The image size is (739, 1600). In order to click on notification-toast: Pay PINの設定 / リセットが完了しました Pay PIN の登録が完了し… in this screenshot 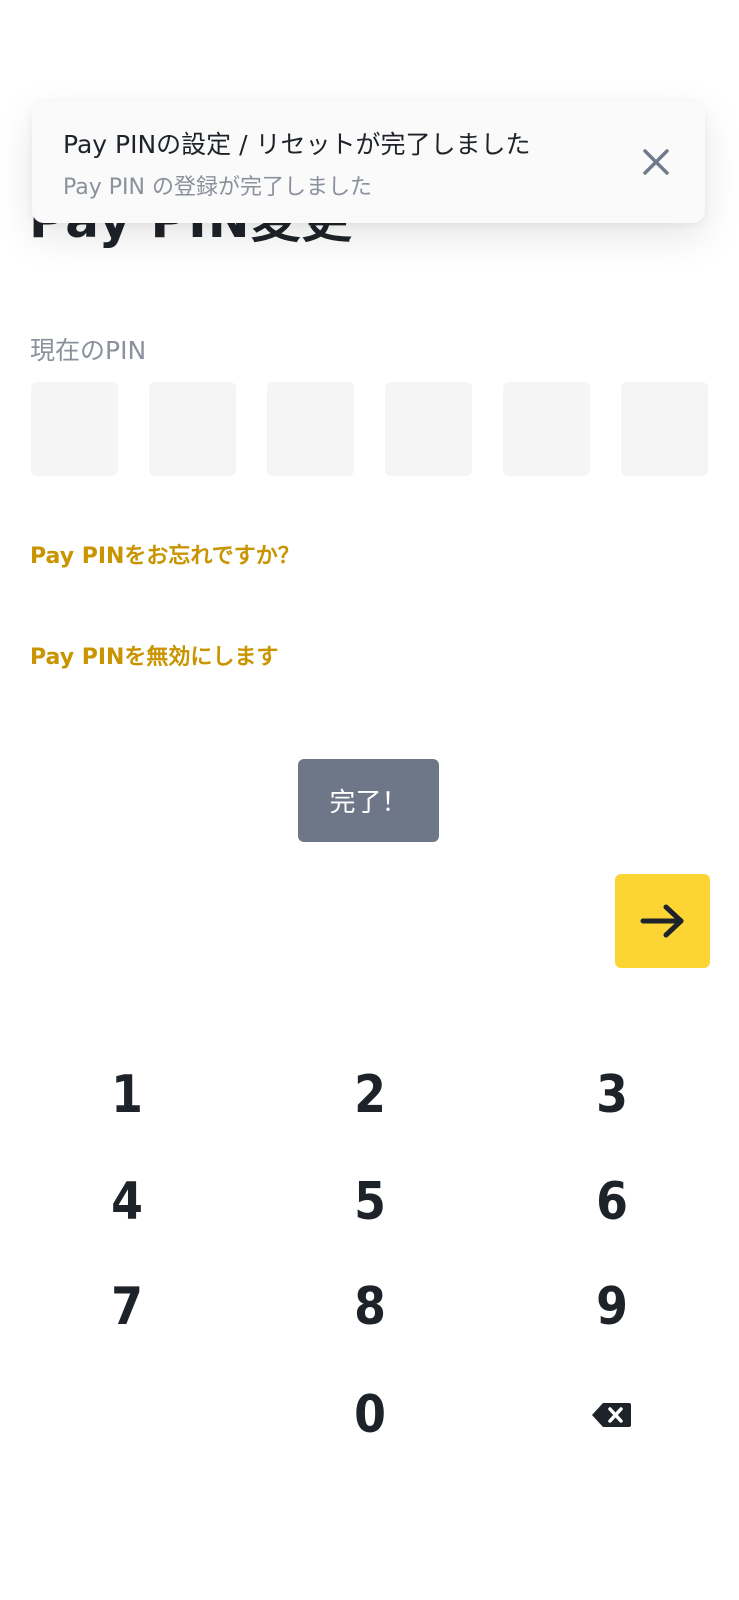, I will do `click(368, 162)`.